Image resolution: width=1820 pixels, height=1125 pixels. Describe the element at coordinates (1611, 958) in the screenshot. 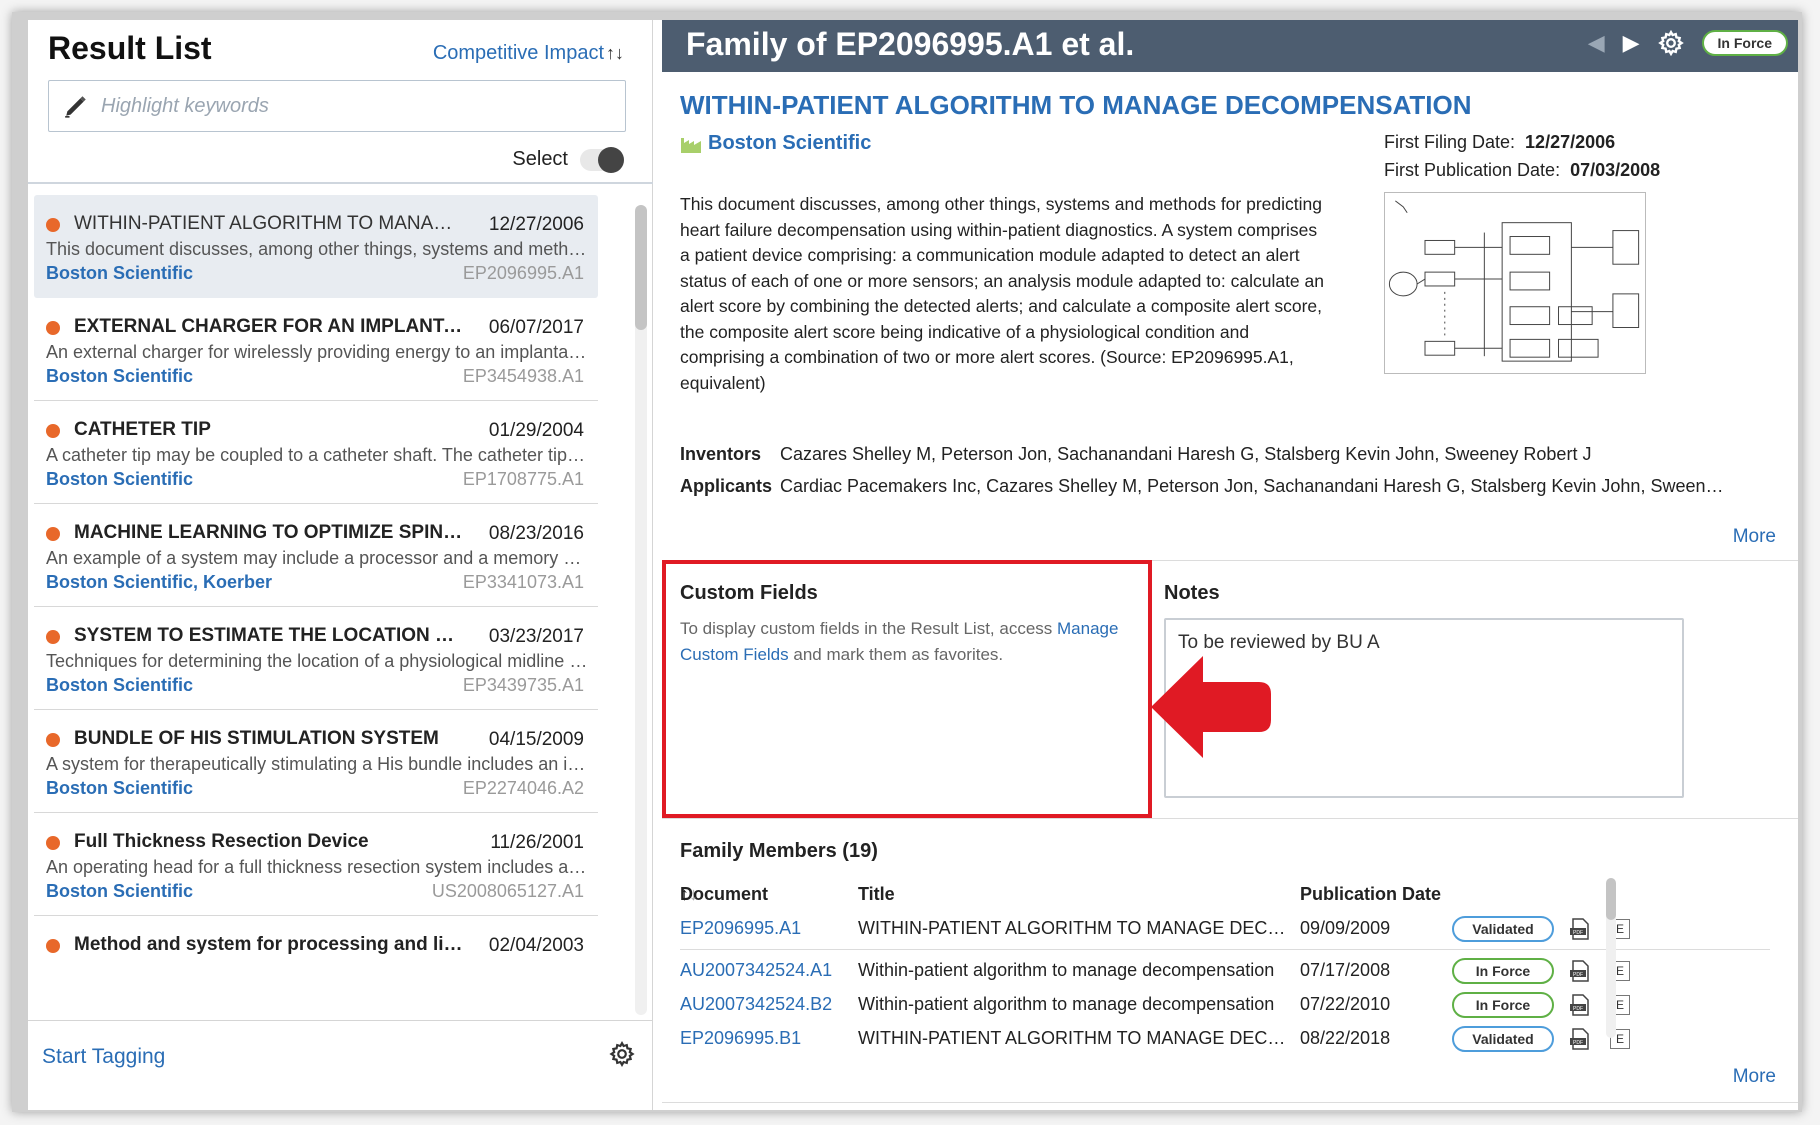

I see `family-table-scrollbar` at that location.